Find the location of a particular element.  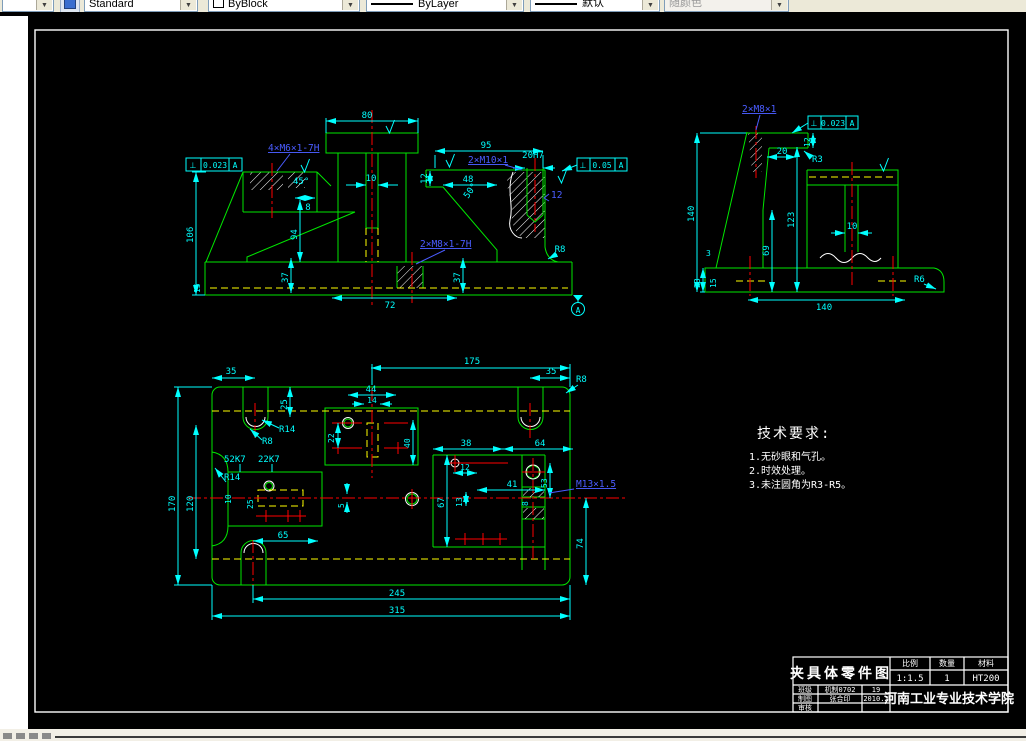

dim-label: 20 is located at coordinates (782, 152).